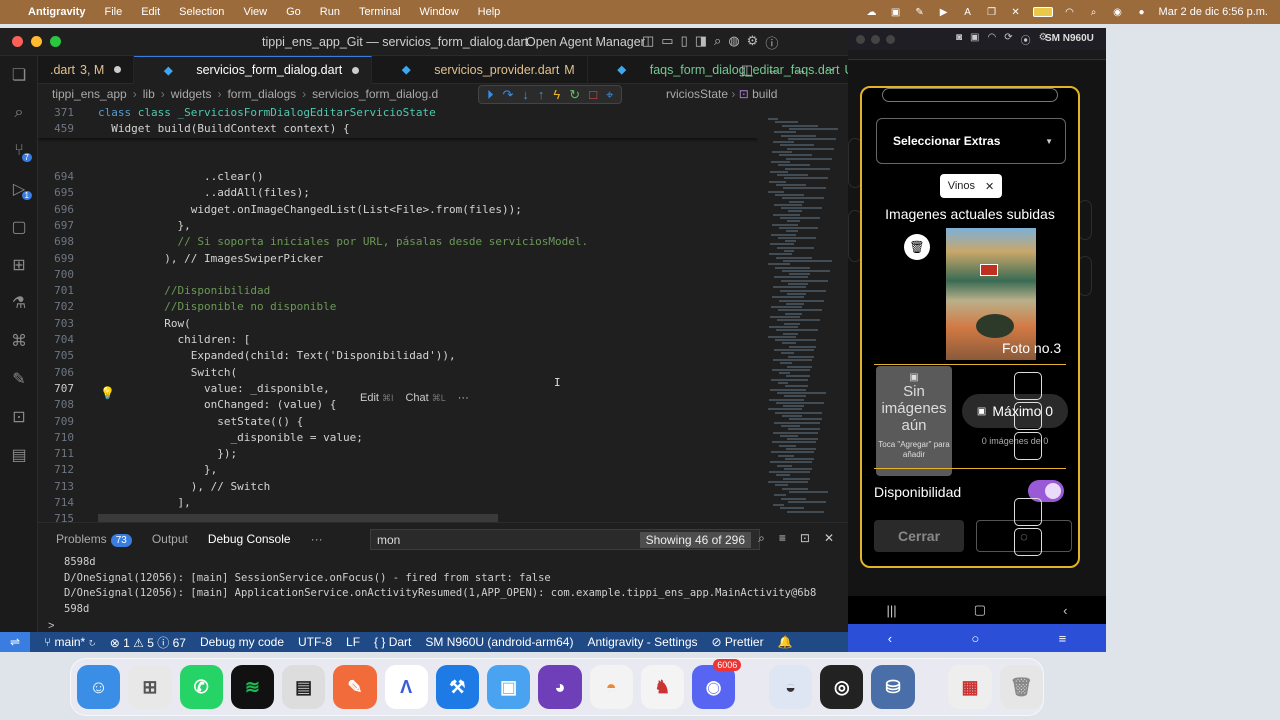 The image size is (1280, 720). I want to click on split-editor-icon: ◫, so click(747, 70).